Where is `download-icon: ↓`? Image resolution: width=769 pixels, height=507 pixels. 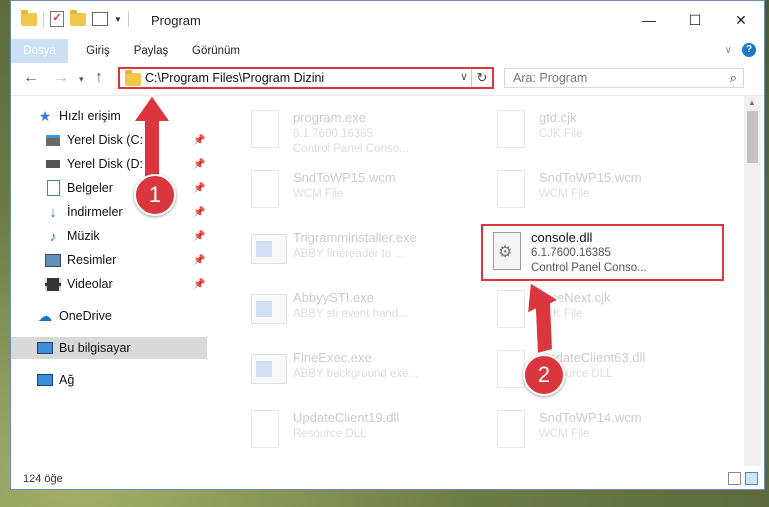 download-icon: ↓ is located at coordinates (53, 212).